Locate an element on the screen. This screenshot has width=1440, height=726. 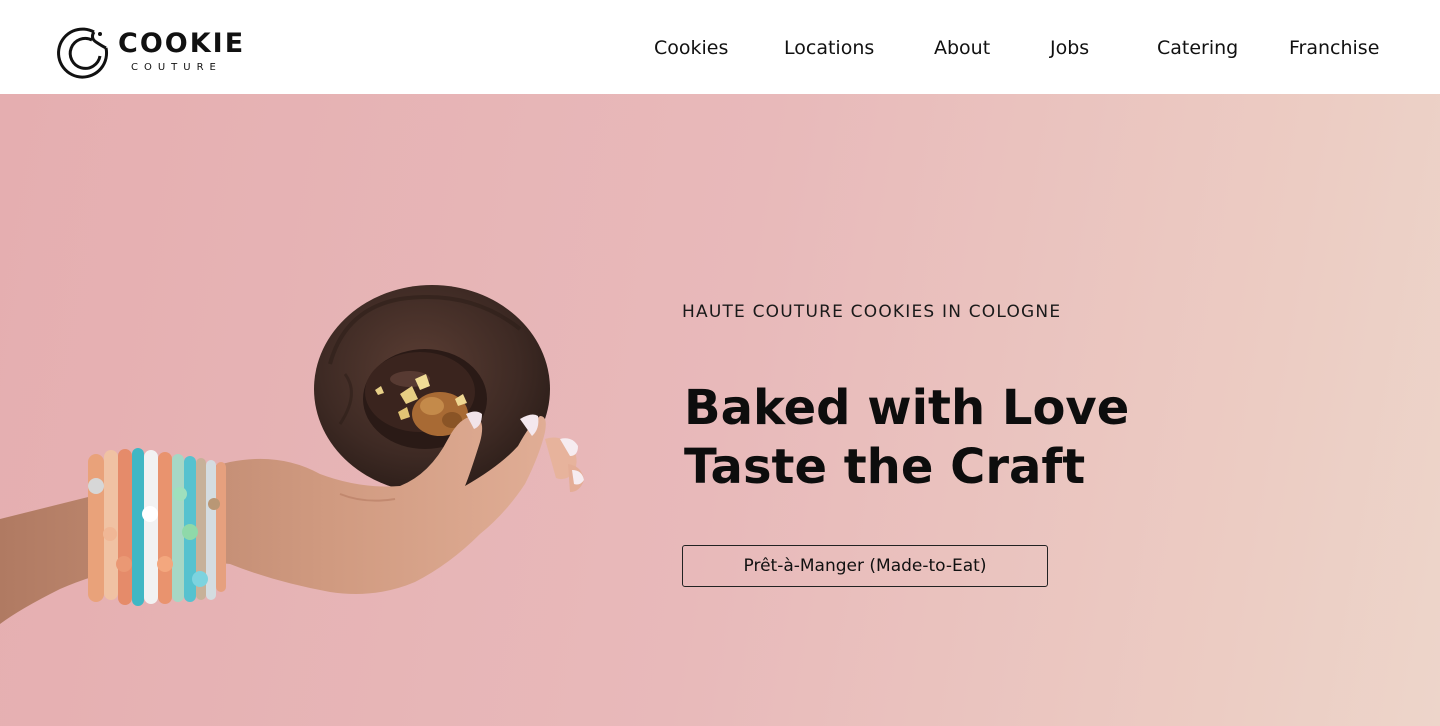
nav-link-about: About is located at coordinates (962, 48).